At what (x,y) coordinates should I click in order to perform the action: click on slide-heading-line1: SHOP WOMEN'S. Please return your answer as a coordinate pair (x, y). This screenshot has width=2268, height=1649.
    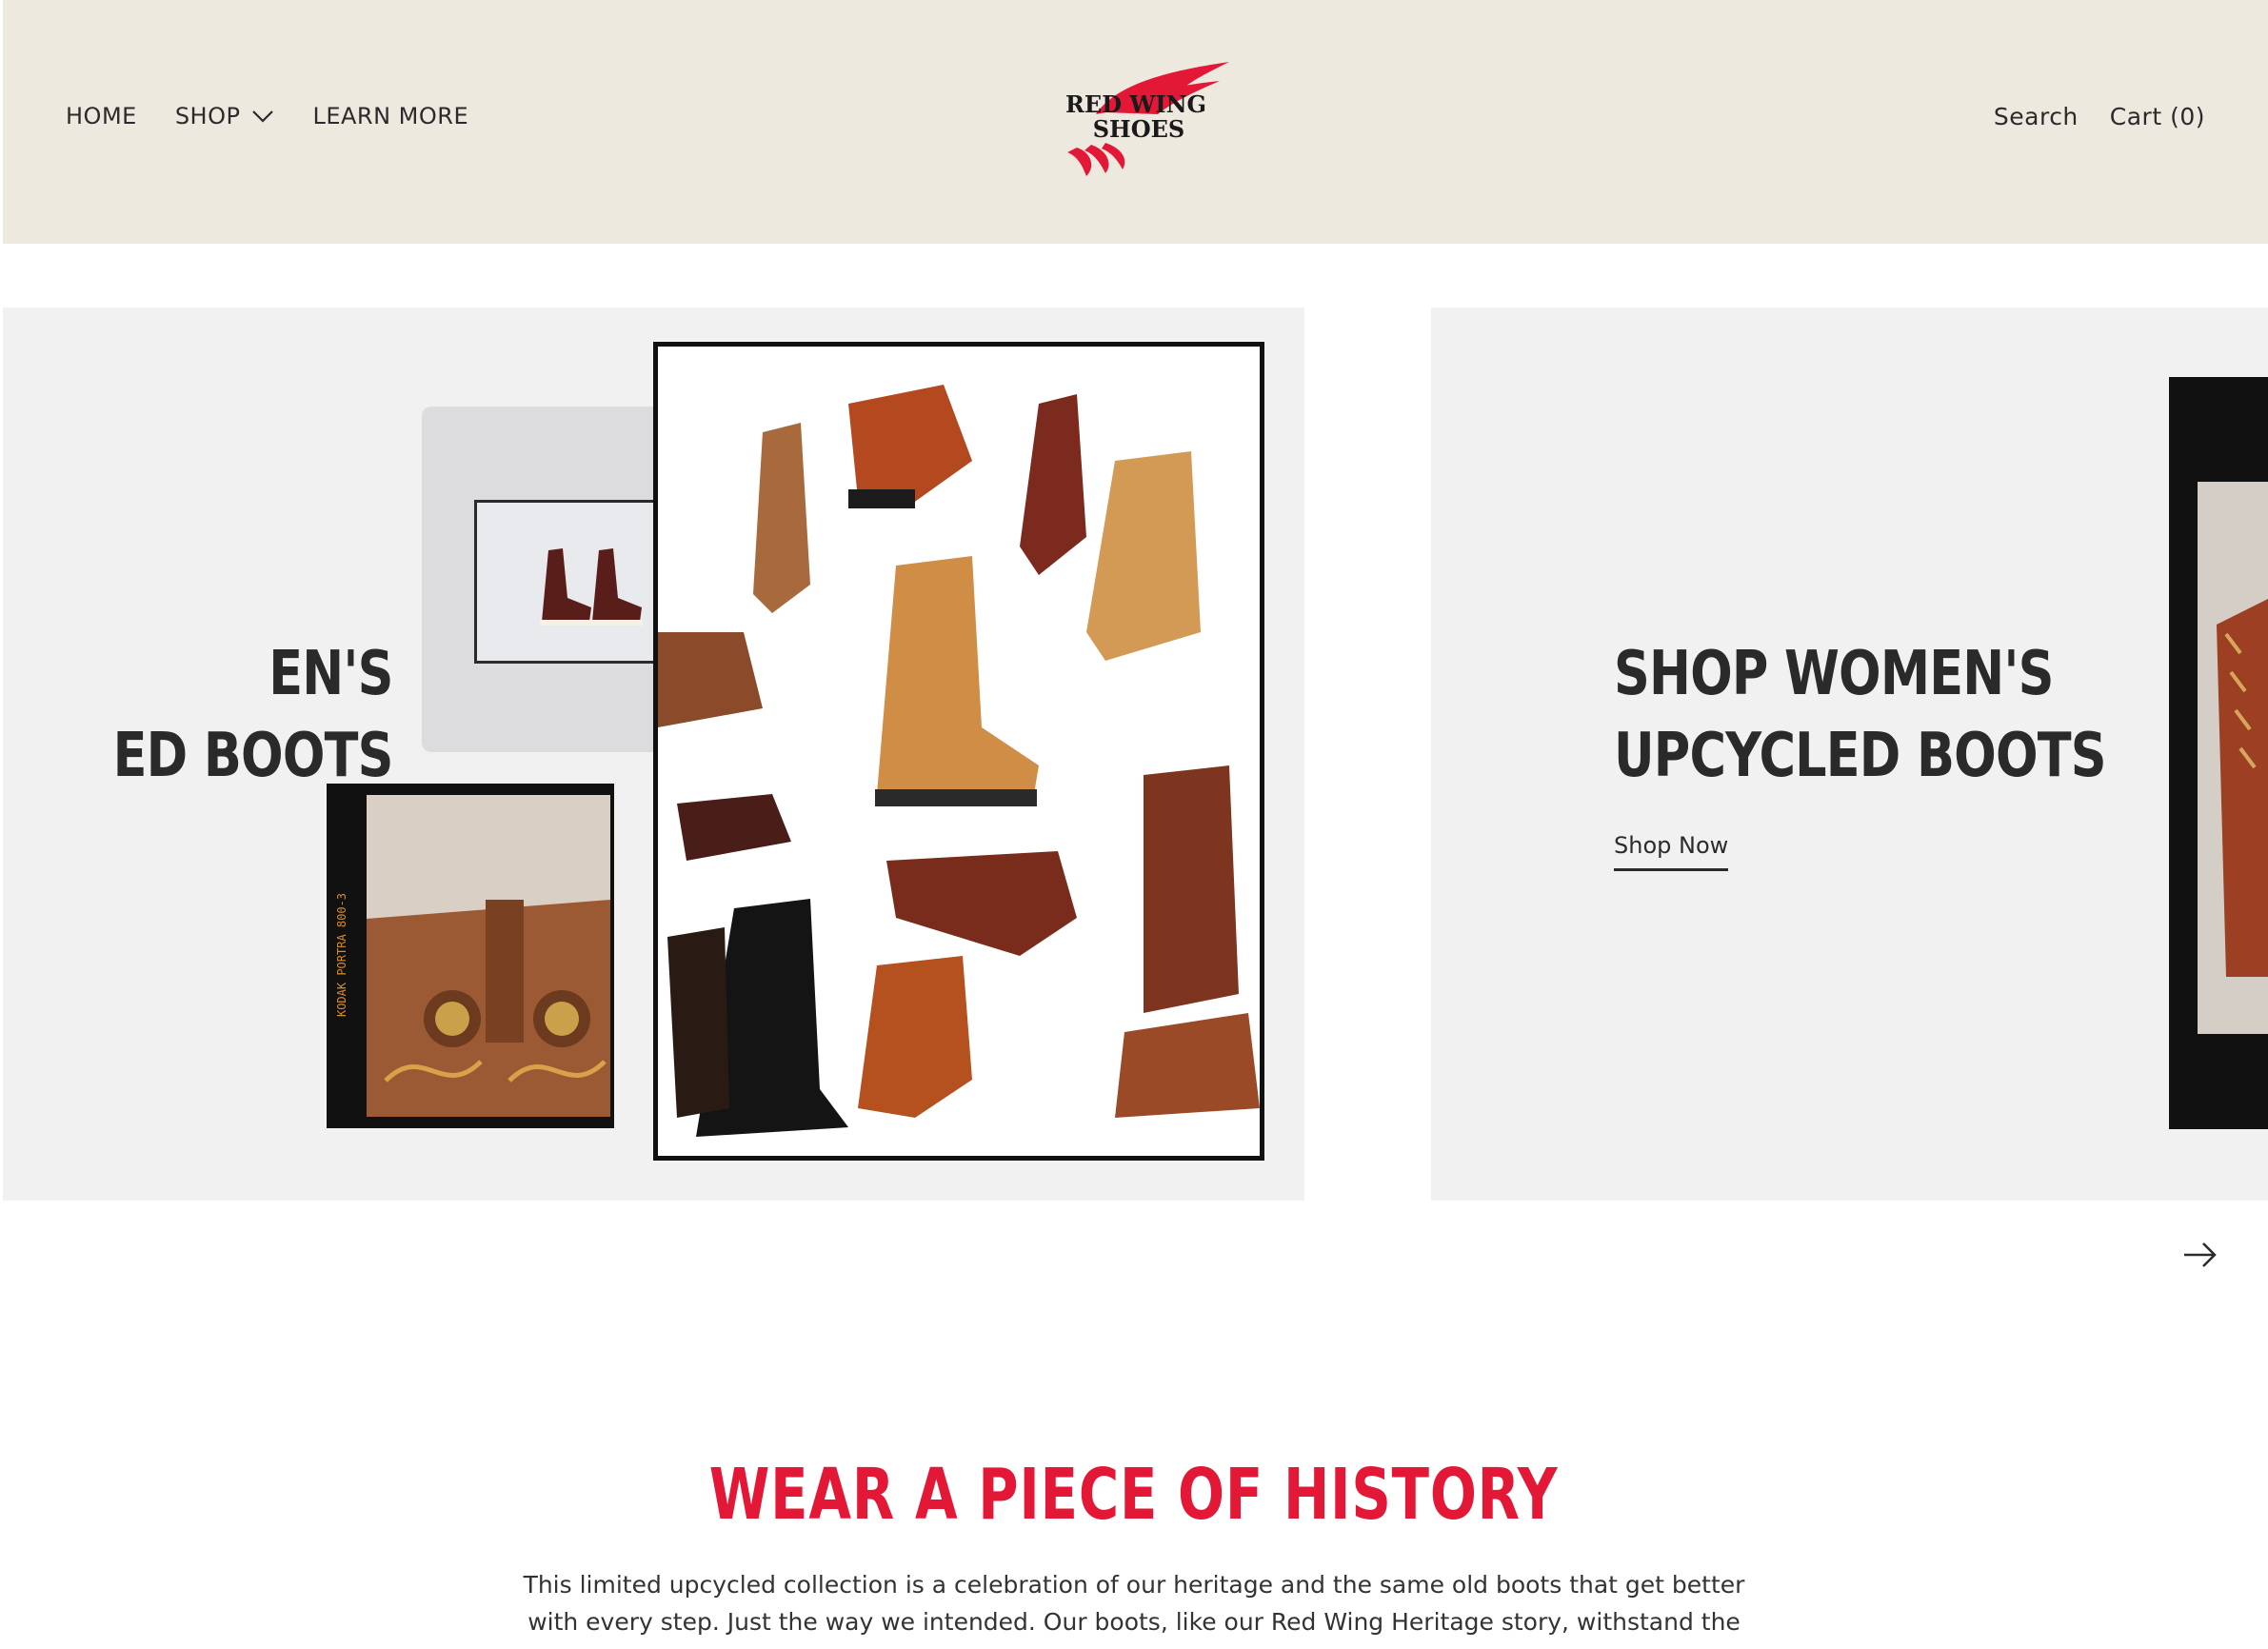
    Looking at the image, I should click on (1834, 674).